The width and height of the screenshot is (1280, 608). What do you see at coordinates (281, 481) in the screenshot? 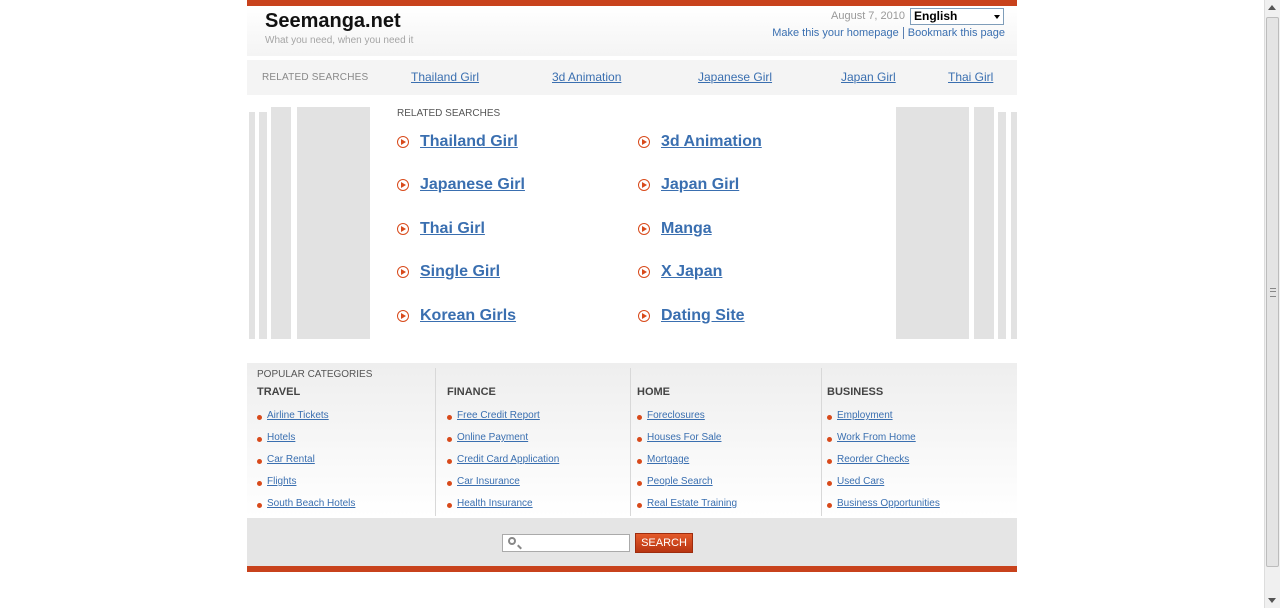
I see `category-link: Flights` at bounding box center [281, 481].